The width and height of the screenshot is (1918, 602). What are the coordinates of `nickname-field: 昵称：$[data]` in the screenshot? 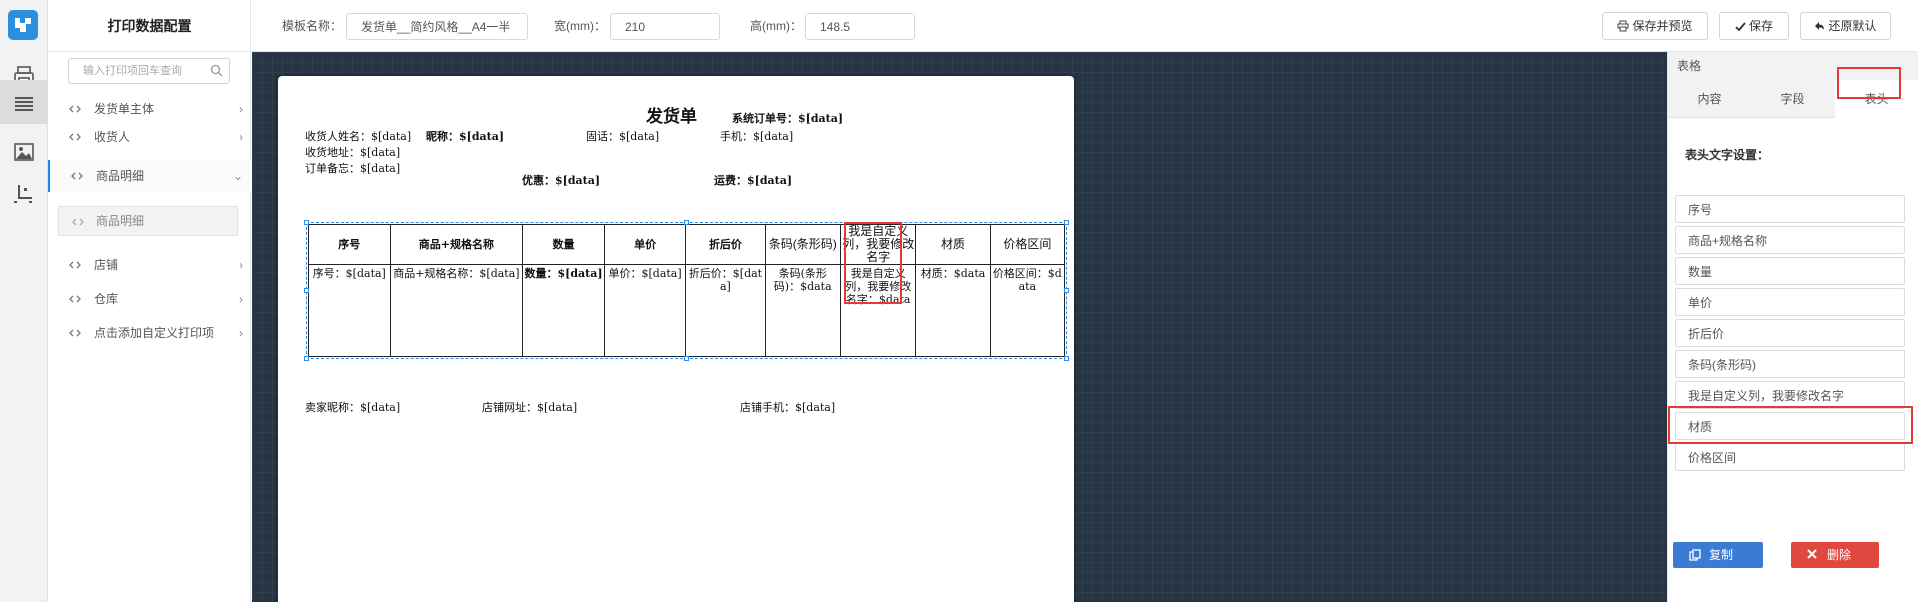 It's located at (465, 136).